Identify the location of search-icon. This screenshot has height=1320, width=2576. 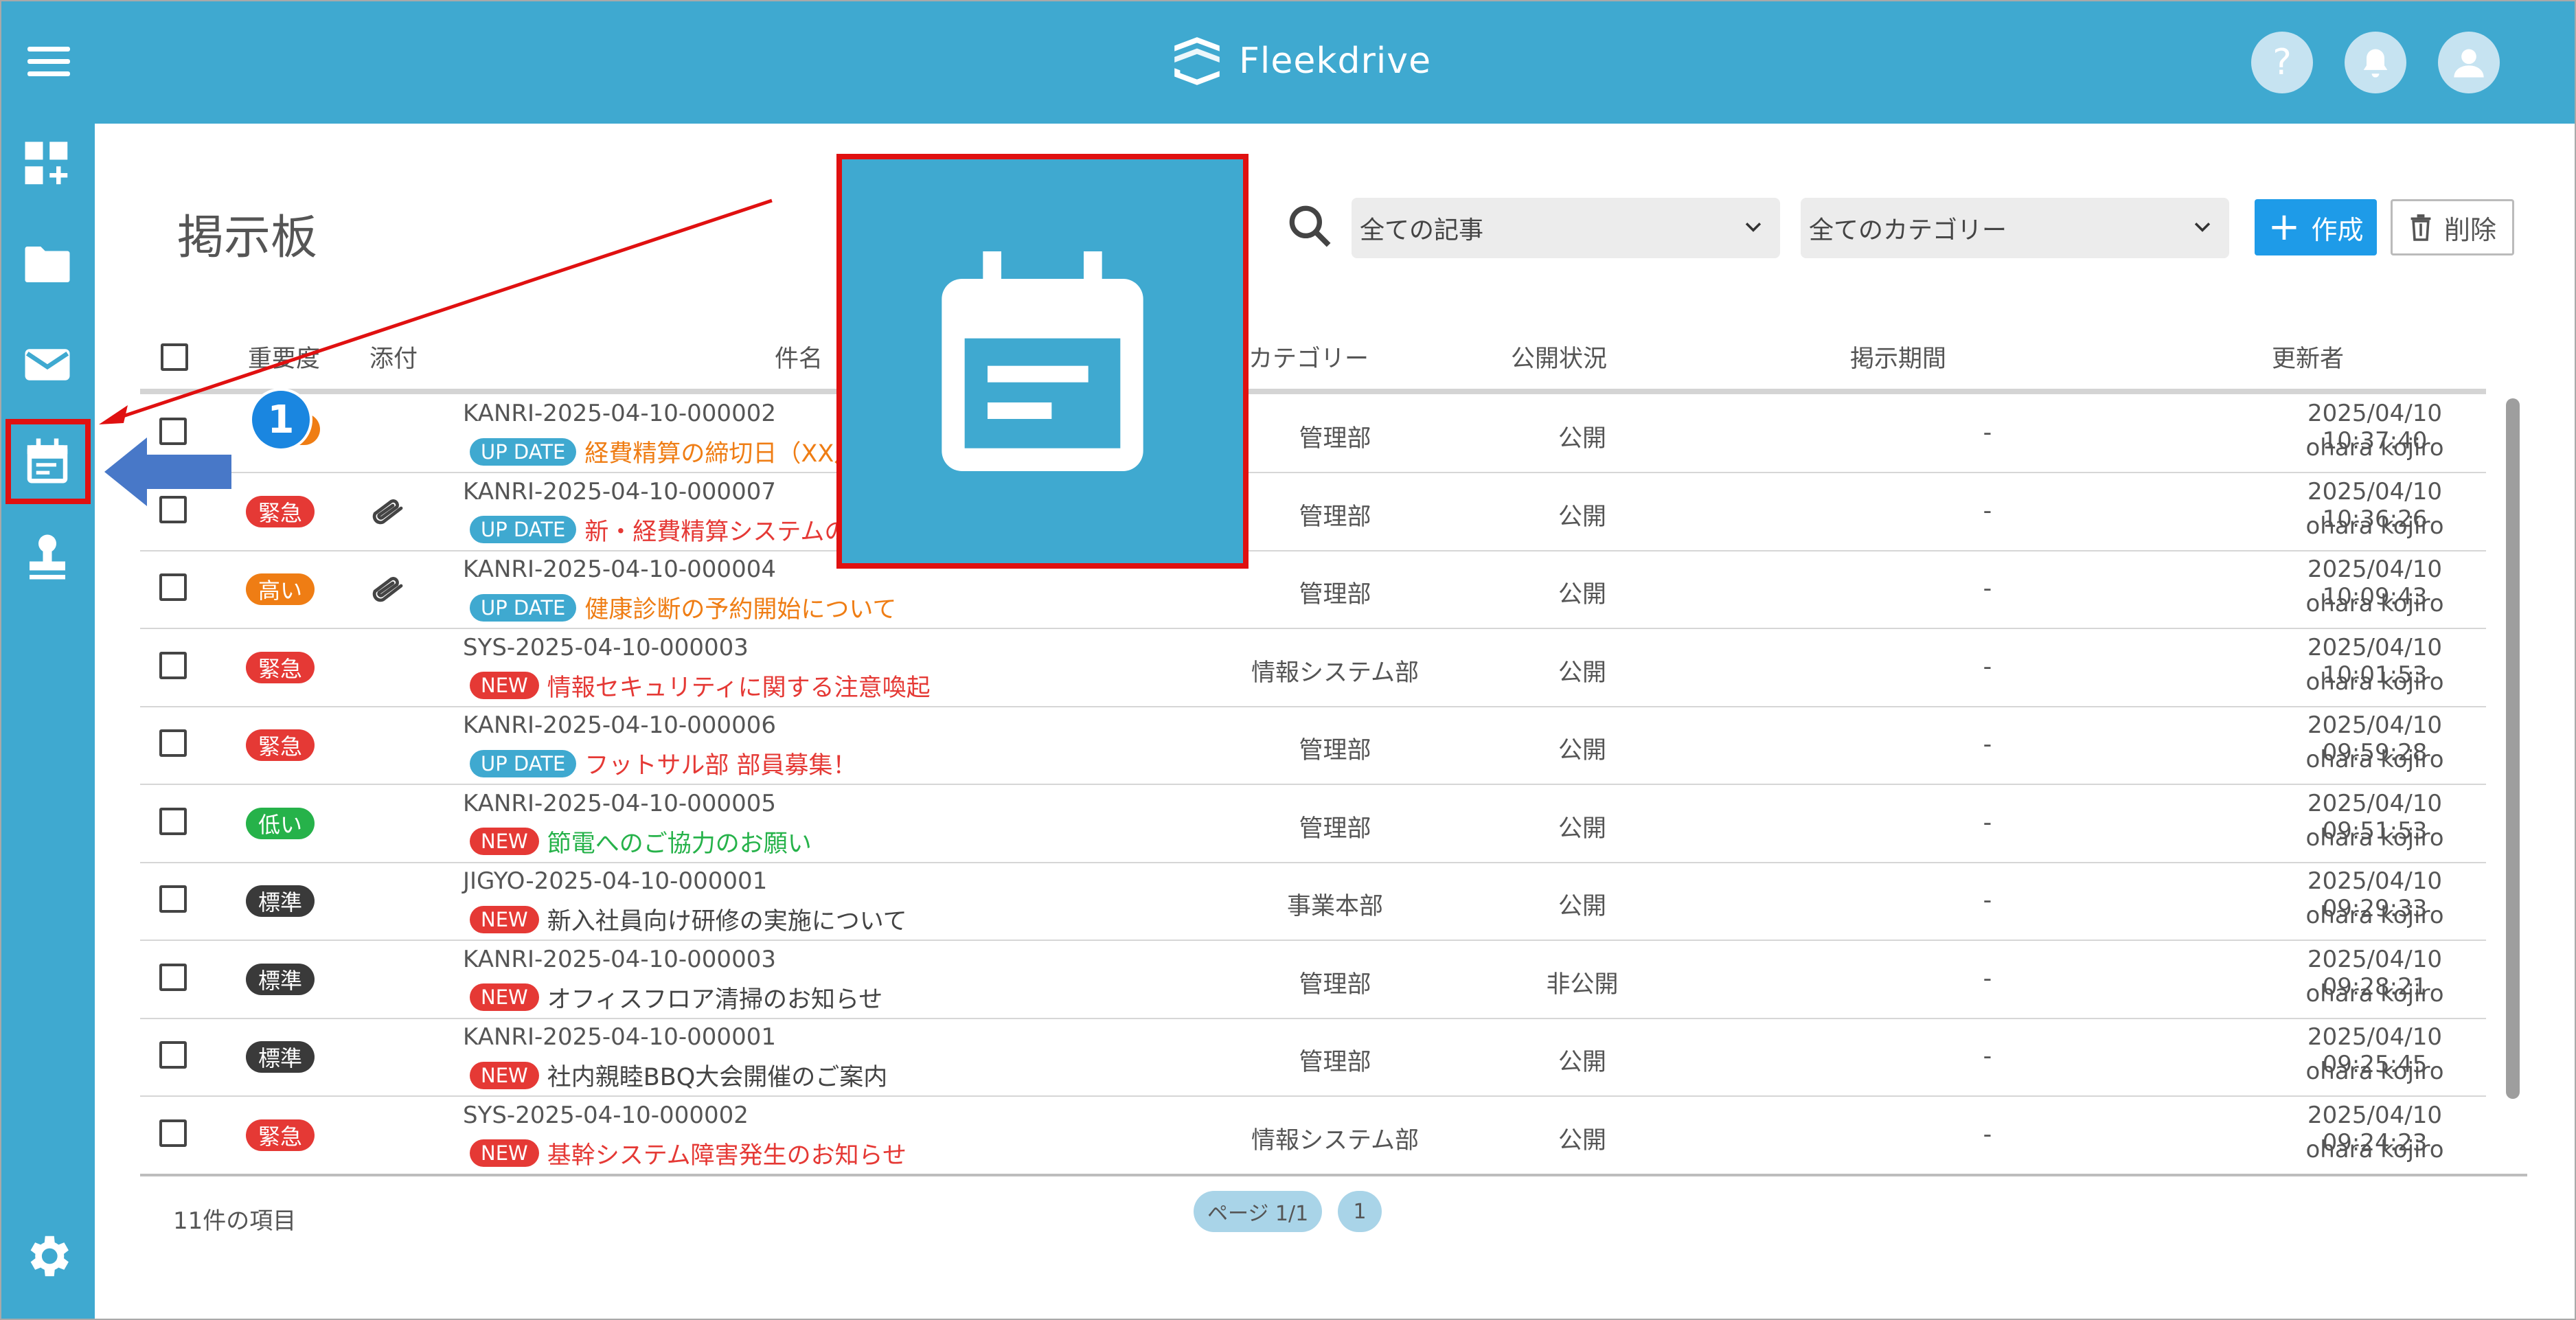
(1310, 227).